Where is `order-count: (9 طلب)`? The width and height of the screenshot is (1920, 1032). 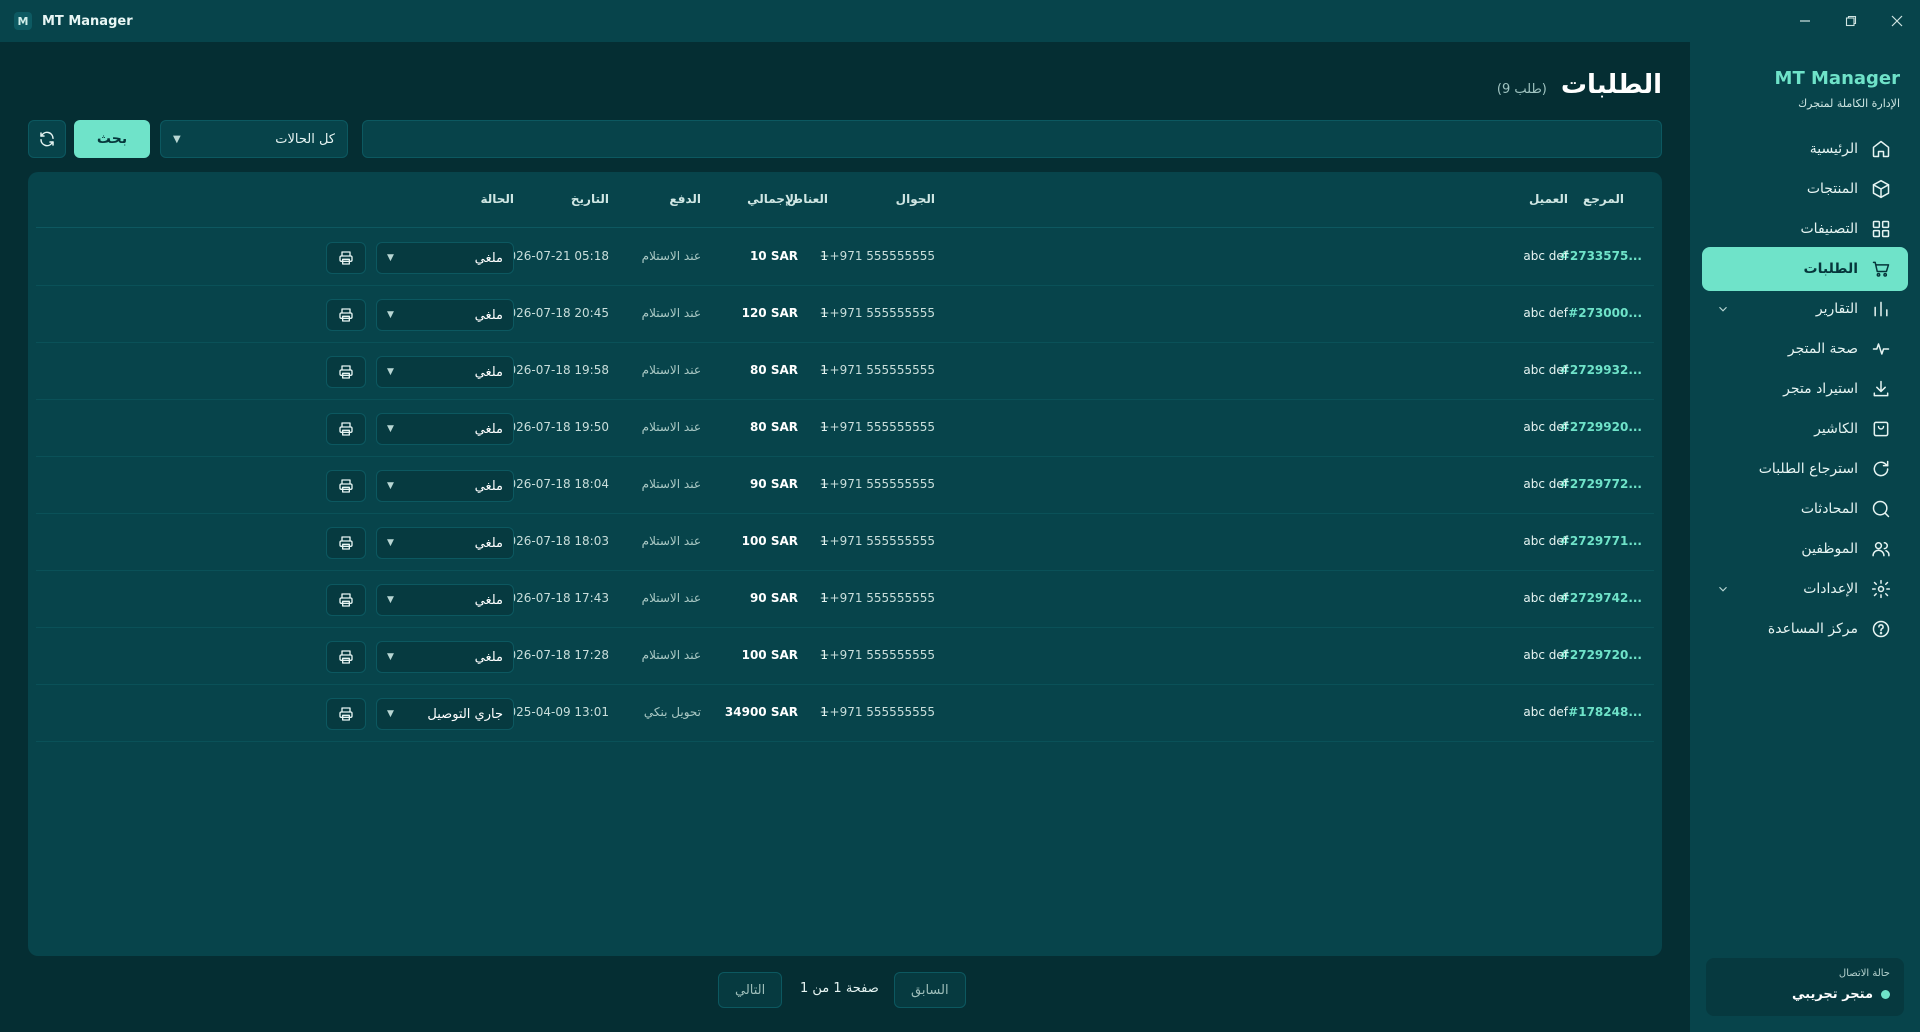 order-count: (9 طلب) is located at coordinates (1521, 89).